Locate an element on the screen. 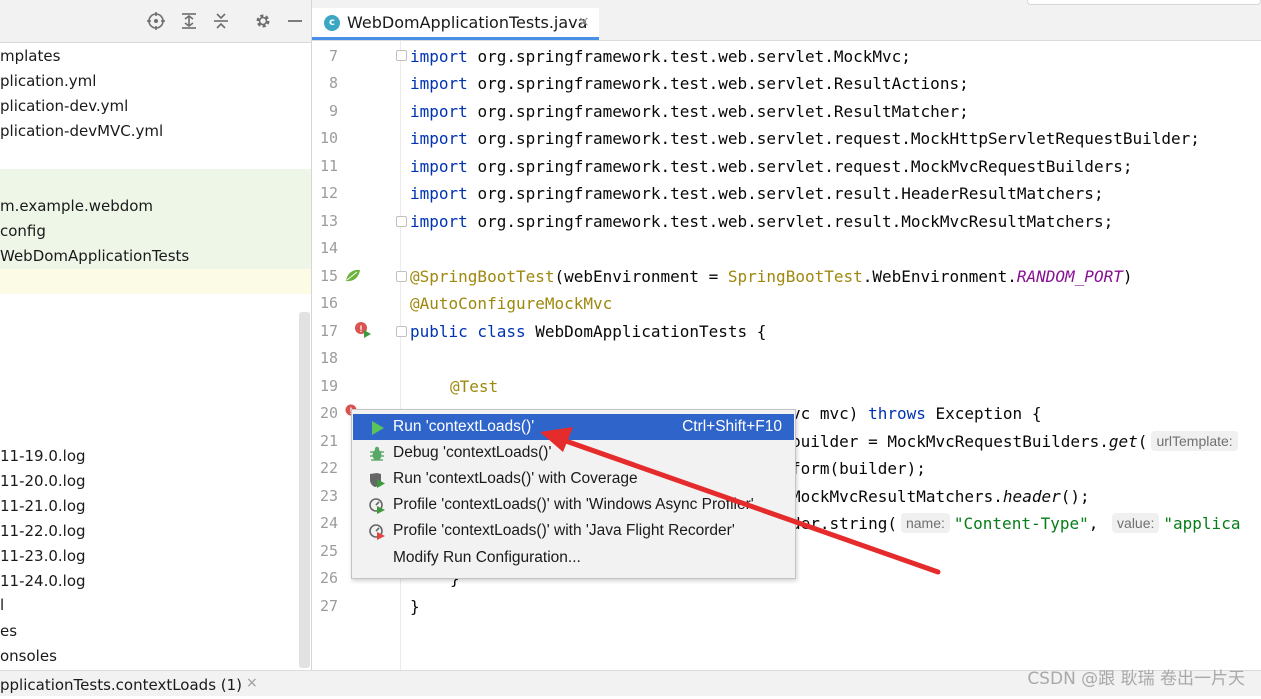  tab-webdomapplicationtests: c WebDomApplicationTests.java × is located at coordinates (455, 24).